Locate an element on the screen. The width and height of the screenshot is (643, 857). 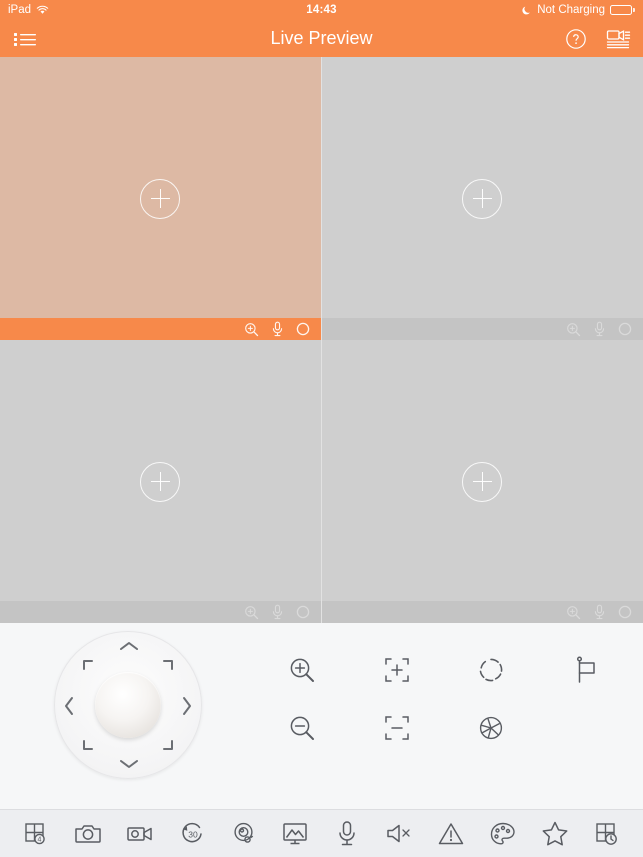
charging-status-label: Not Charging is located at coordinates (571, 10).